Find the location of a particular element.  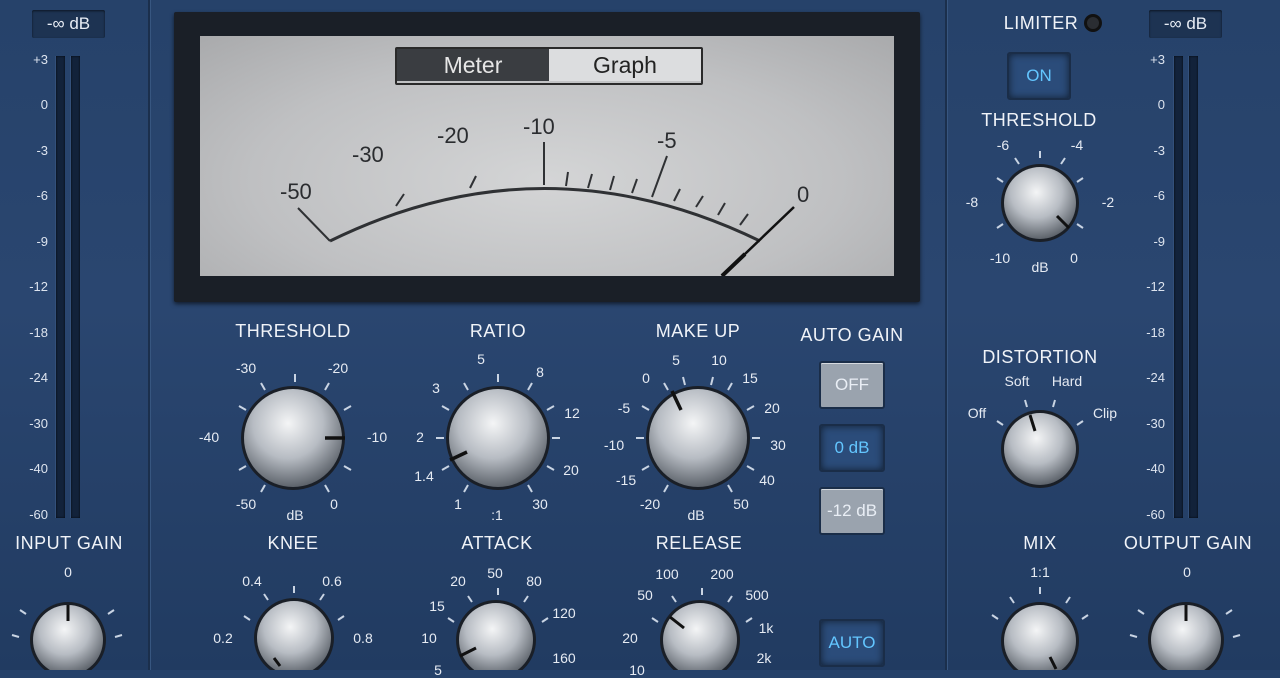

right-divider is located at coordinates (946, 335).